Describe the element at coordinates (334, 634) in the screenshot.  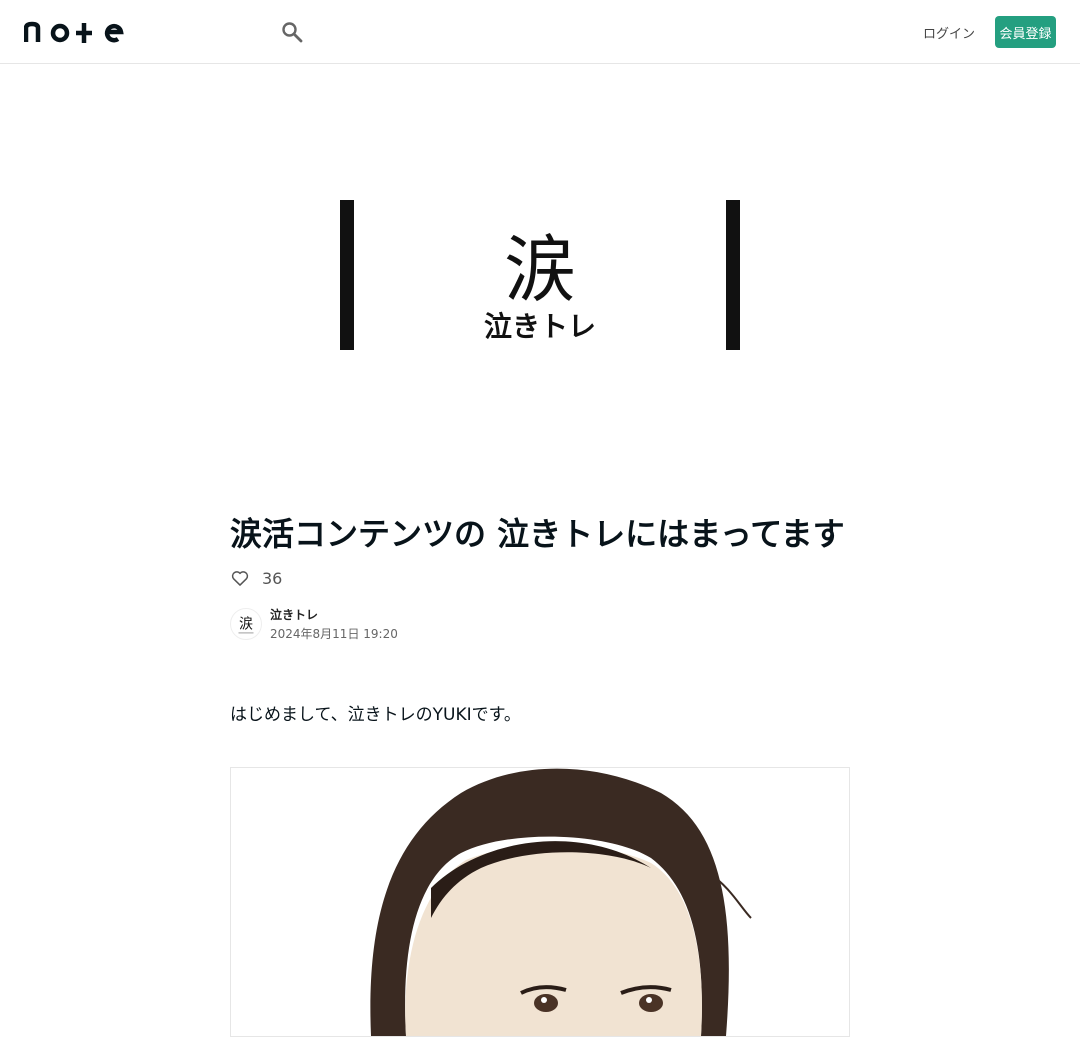
I see `post-date: 2024年8月11日 19:20` at that location.